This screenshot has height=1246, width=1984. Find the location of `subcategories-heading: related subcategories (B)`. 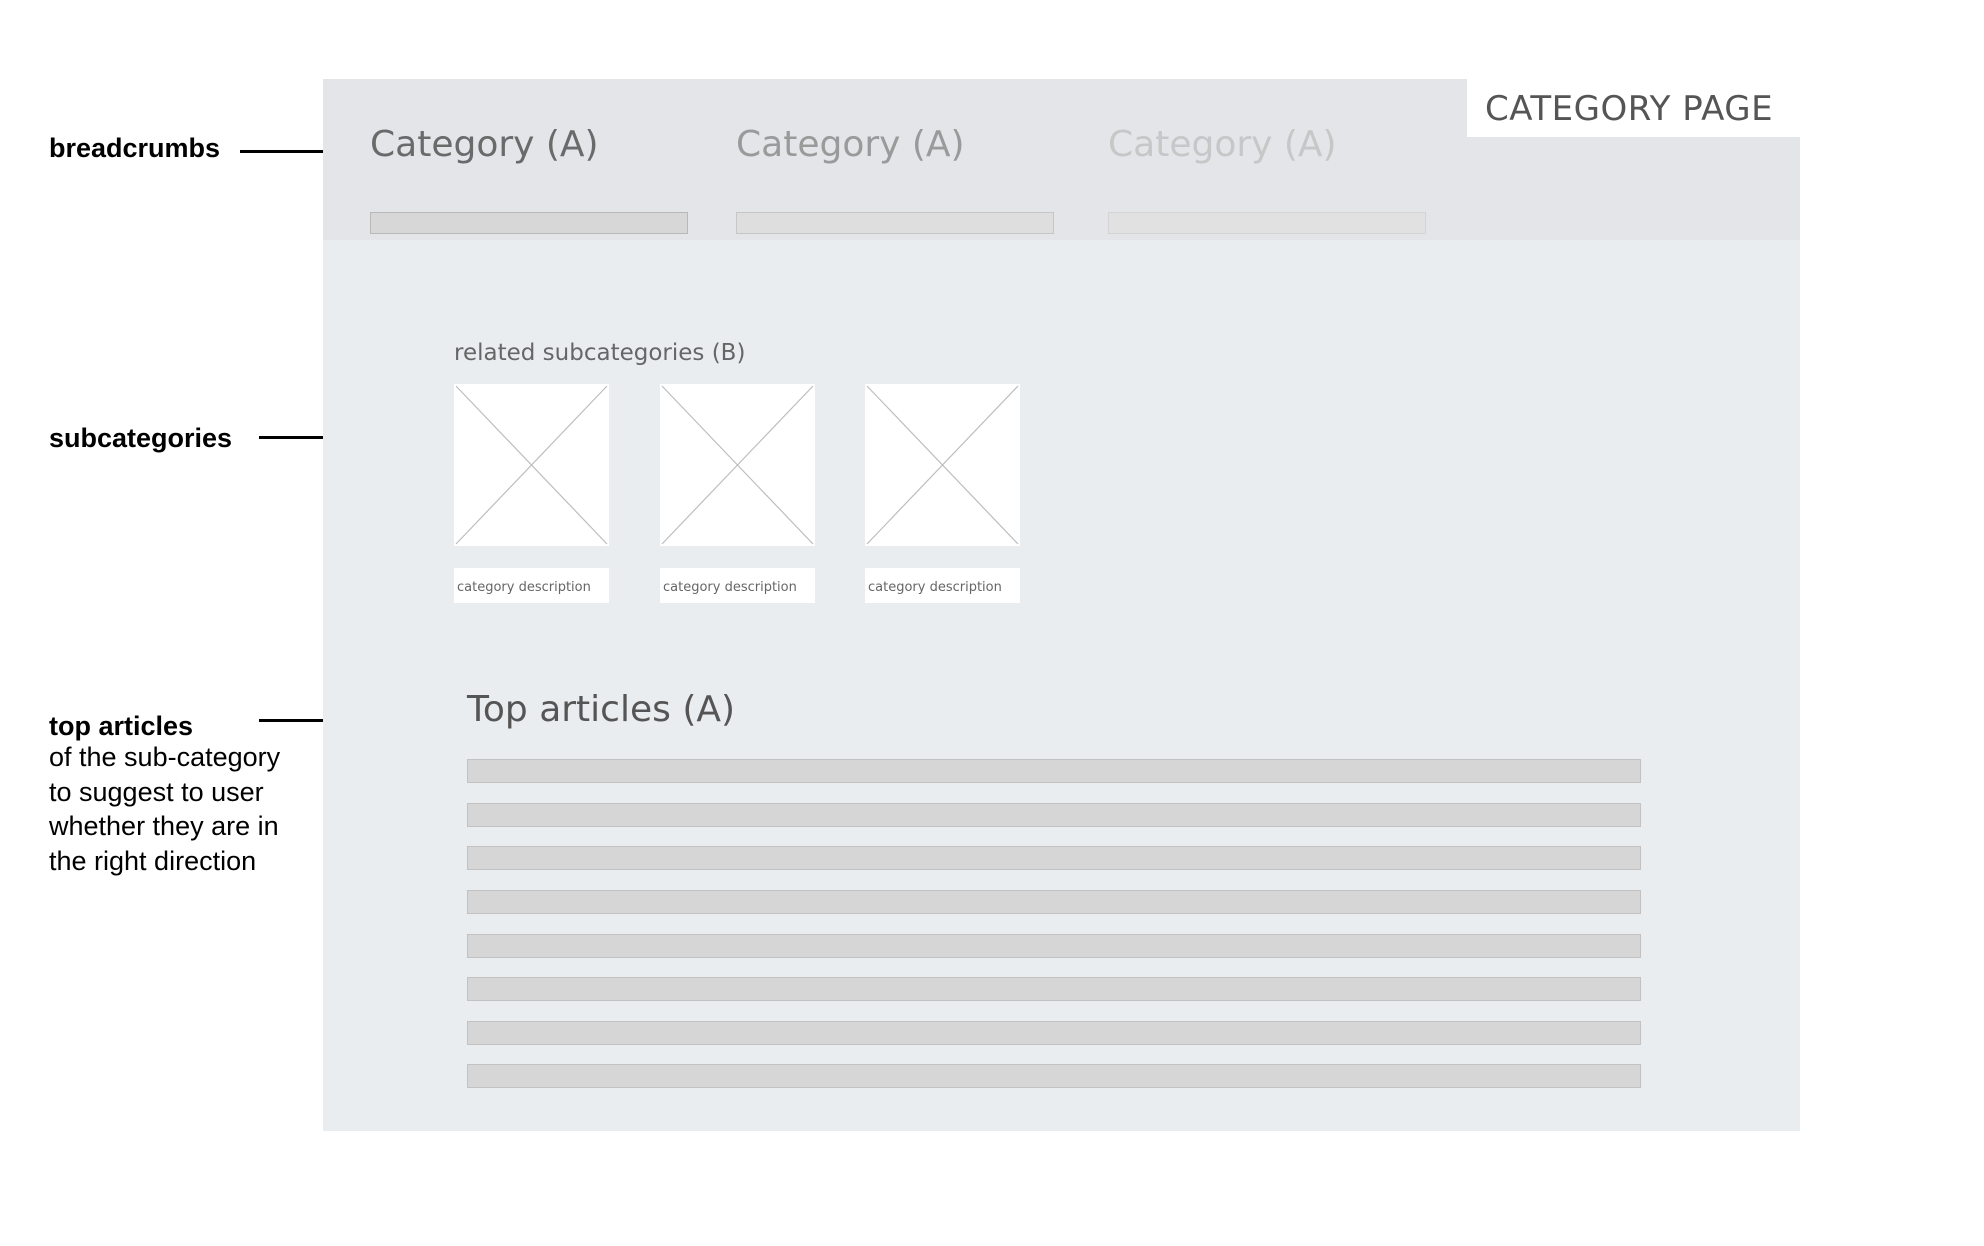

subcategories-heading: related subcategories (B) is located at coordinates (600, 353).